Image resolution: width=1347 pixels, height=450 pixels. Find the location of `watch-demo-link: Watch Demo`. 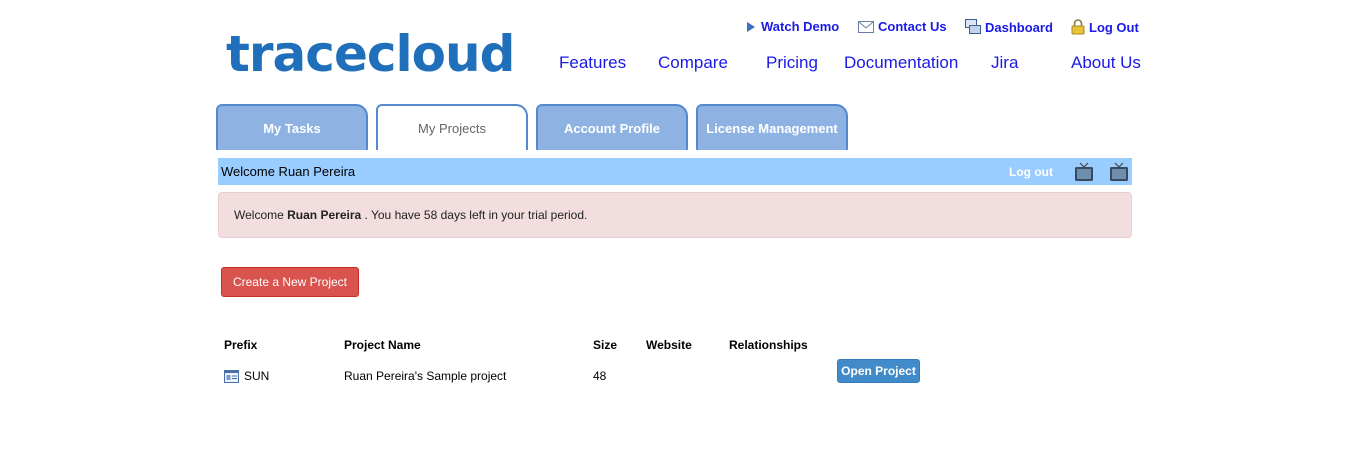

watch-demo-link: Watch Demo is located at coordinates (792, 26).